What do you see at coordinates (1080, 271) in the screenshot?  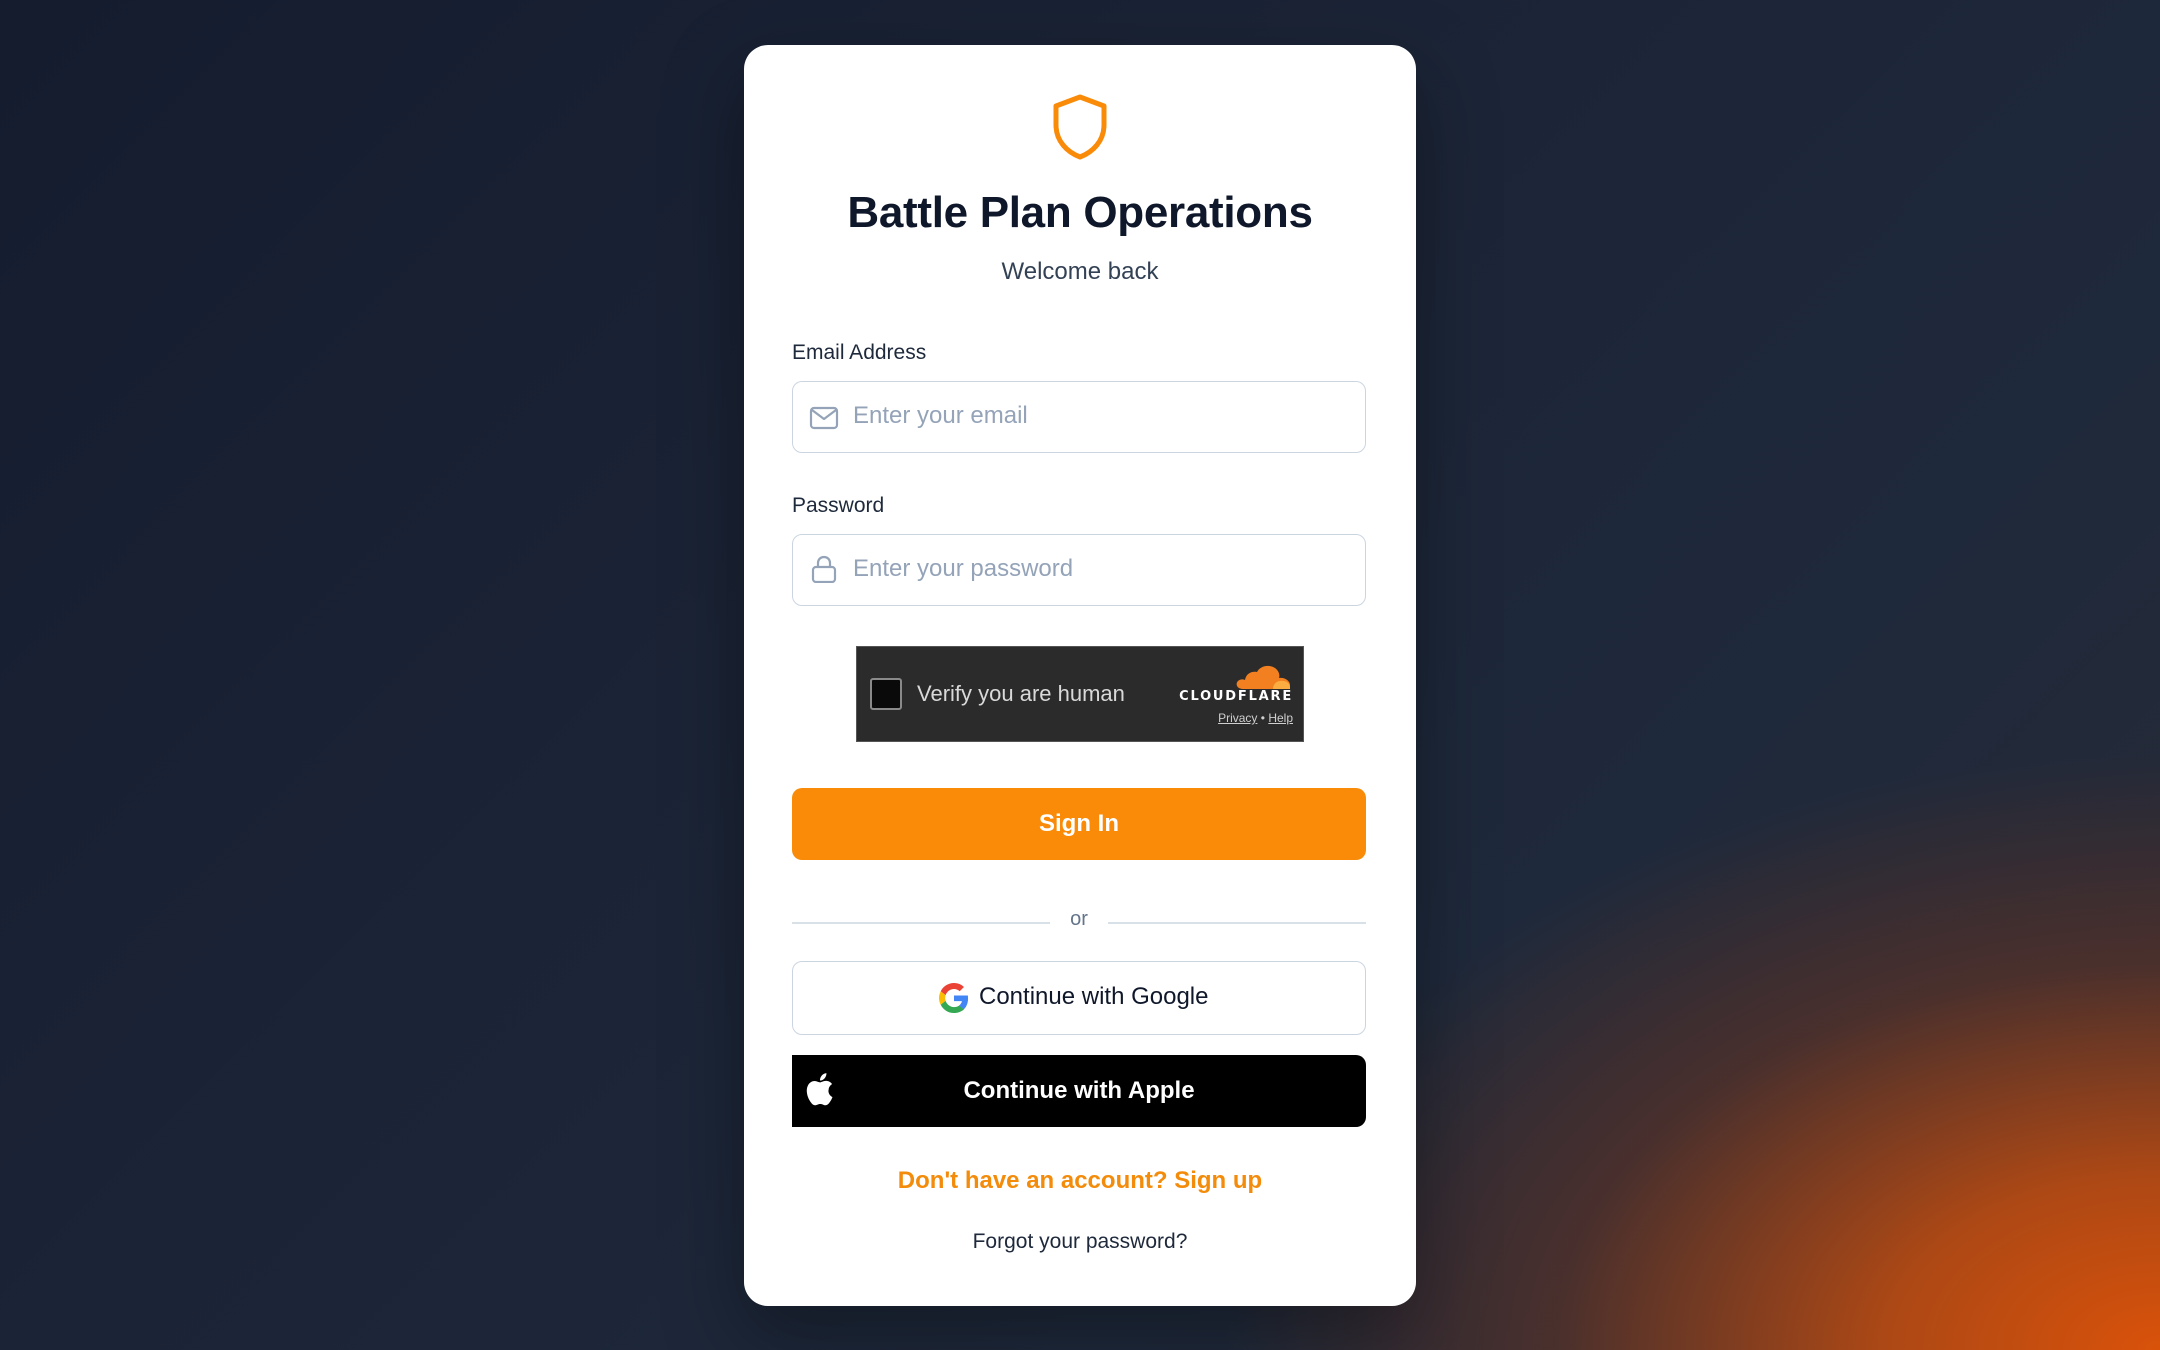 I see `page-subtitle: Welcome back` at bounding box center [1080, 271].